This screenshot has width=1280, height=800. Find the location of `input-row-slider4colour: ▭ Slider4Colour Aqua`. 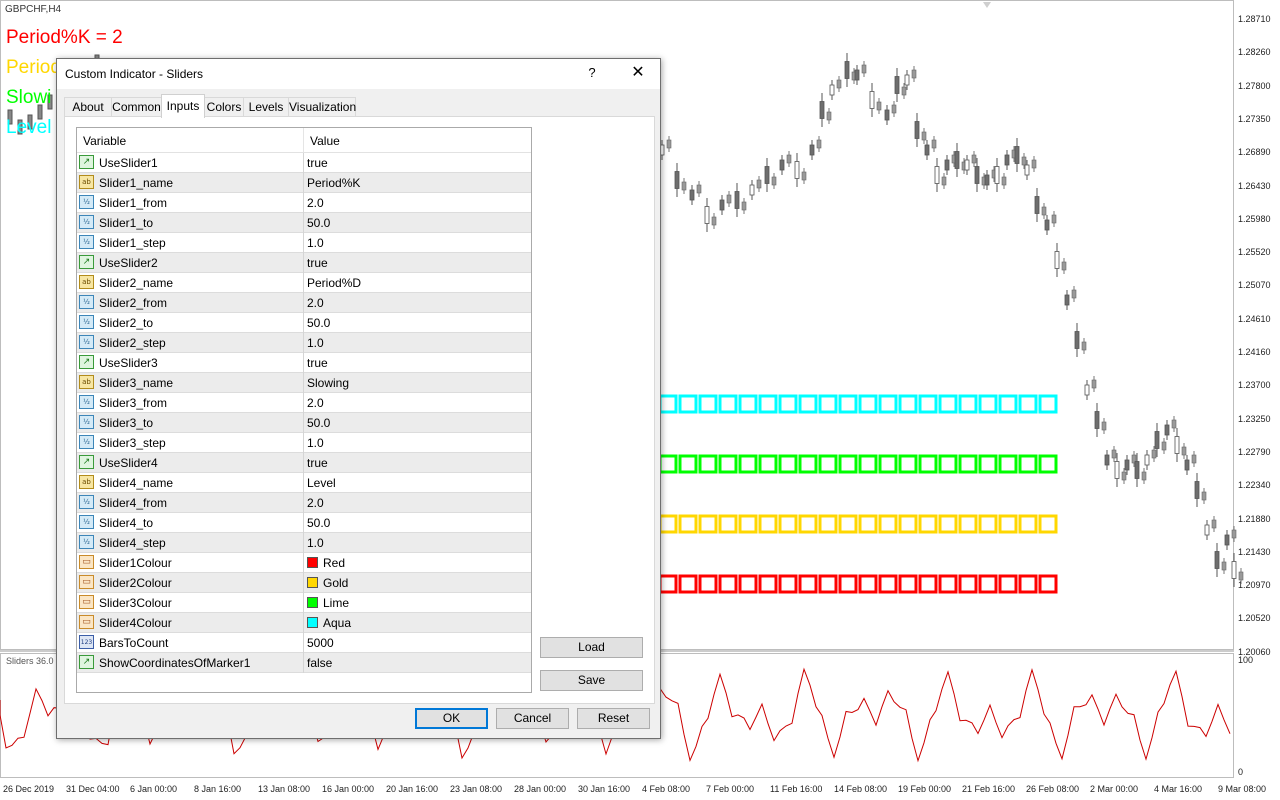

input-row-slider4colour: ▭ Slider4Colour Aqua is located at coordinates (304, 623).